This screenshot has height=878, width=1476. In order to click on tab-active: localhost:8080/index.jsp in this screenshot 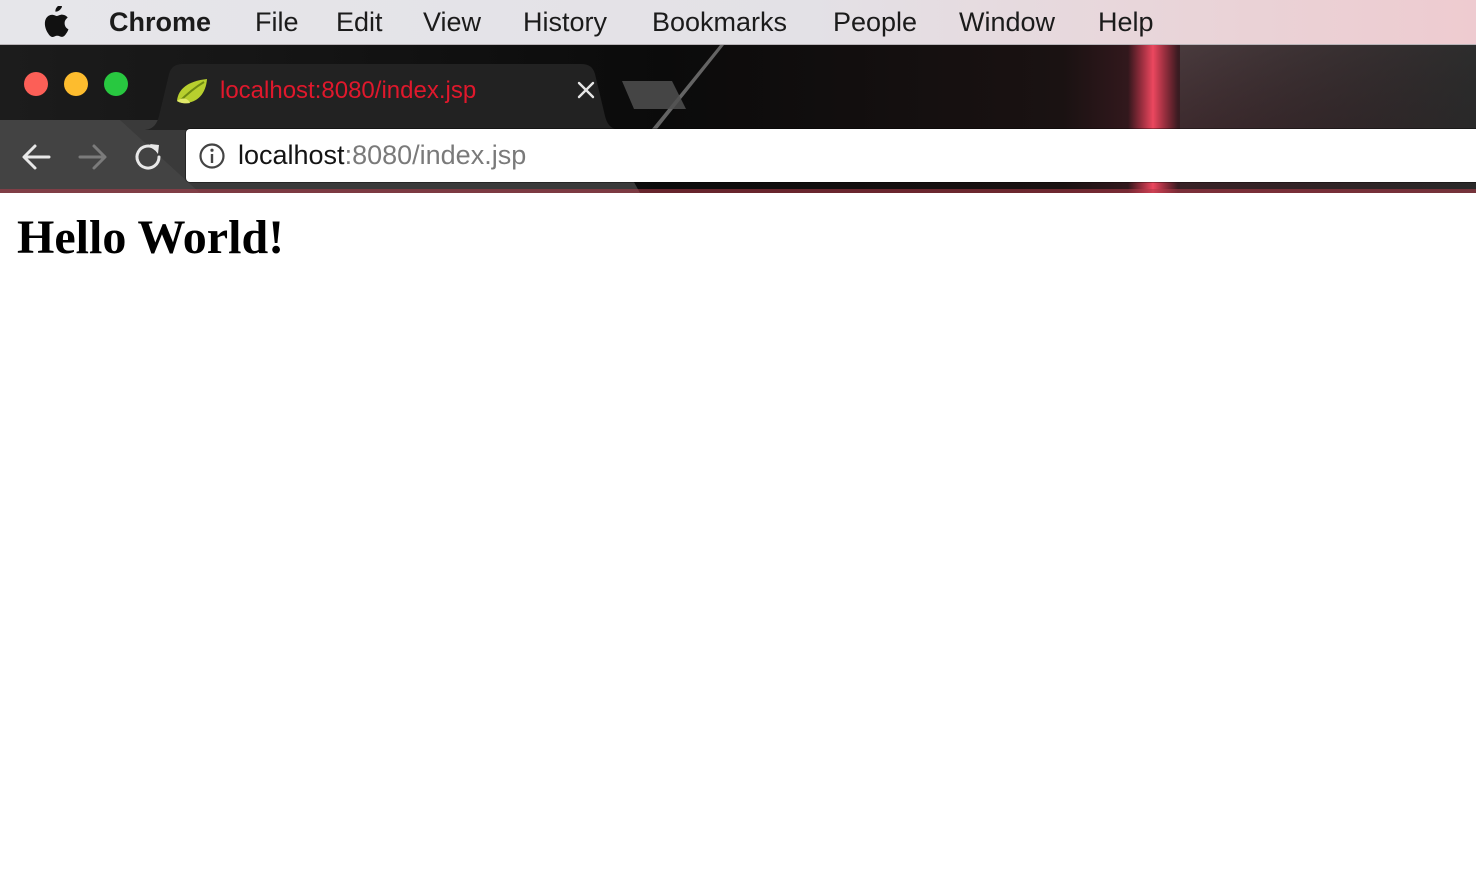, I will do `click(382, 97)`.